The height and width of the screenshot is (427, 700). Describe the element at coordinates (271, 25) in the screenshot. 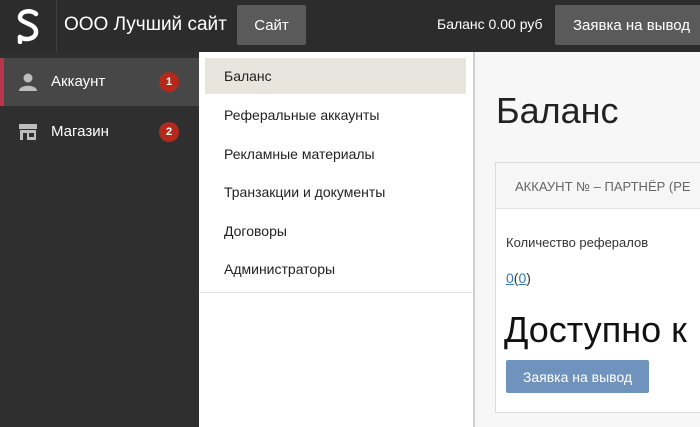

I see `site-button: Сайт` at that location.